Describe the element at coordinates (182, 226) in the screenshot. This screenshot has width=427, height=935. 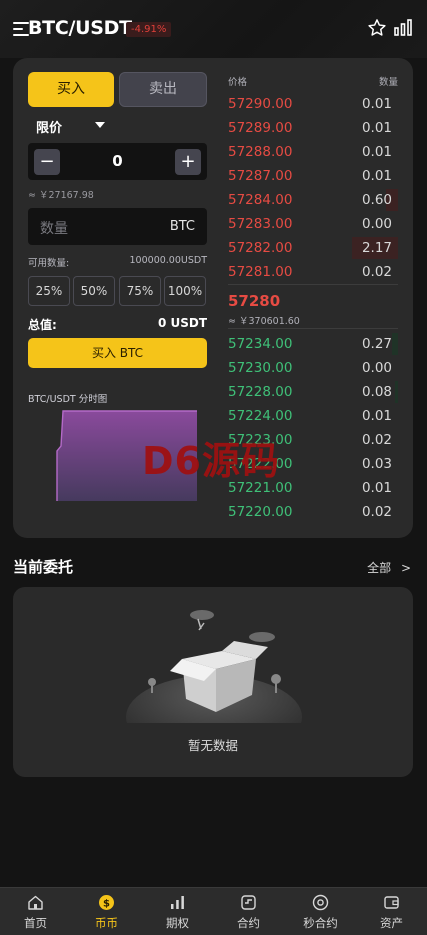
I see `quantity-unit: BTC` at that location.